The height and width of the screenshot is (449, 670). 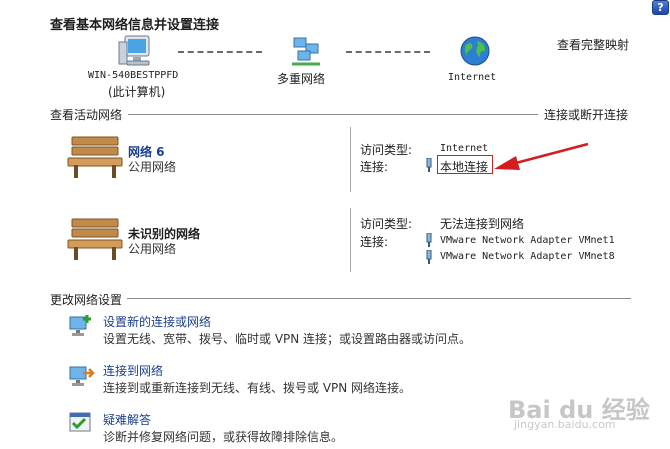 What do you see at coordinates (133, 370) in the screenshot?
I see `connect-to-network-link: 连接到网络` at bounding box center [133, 370].